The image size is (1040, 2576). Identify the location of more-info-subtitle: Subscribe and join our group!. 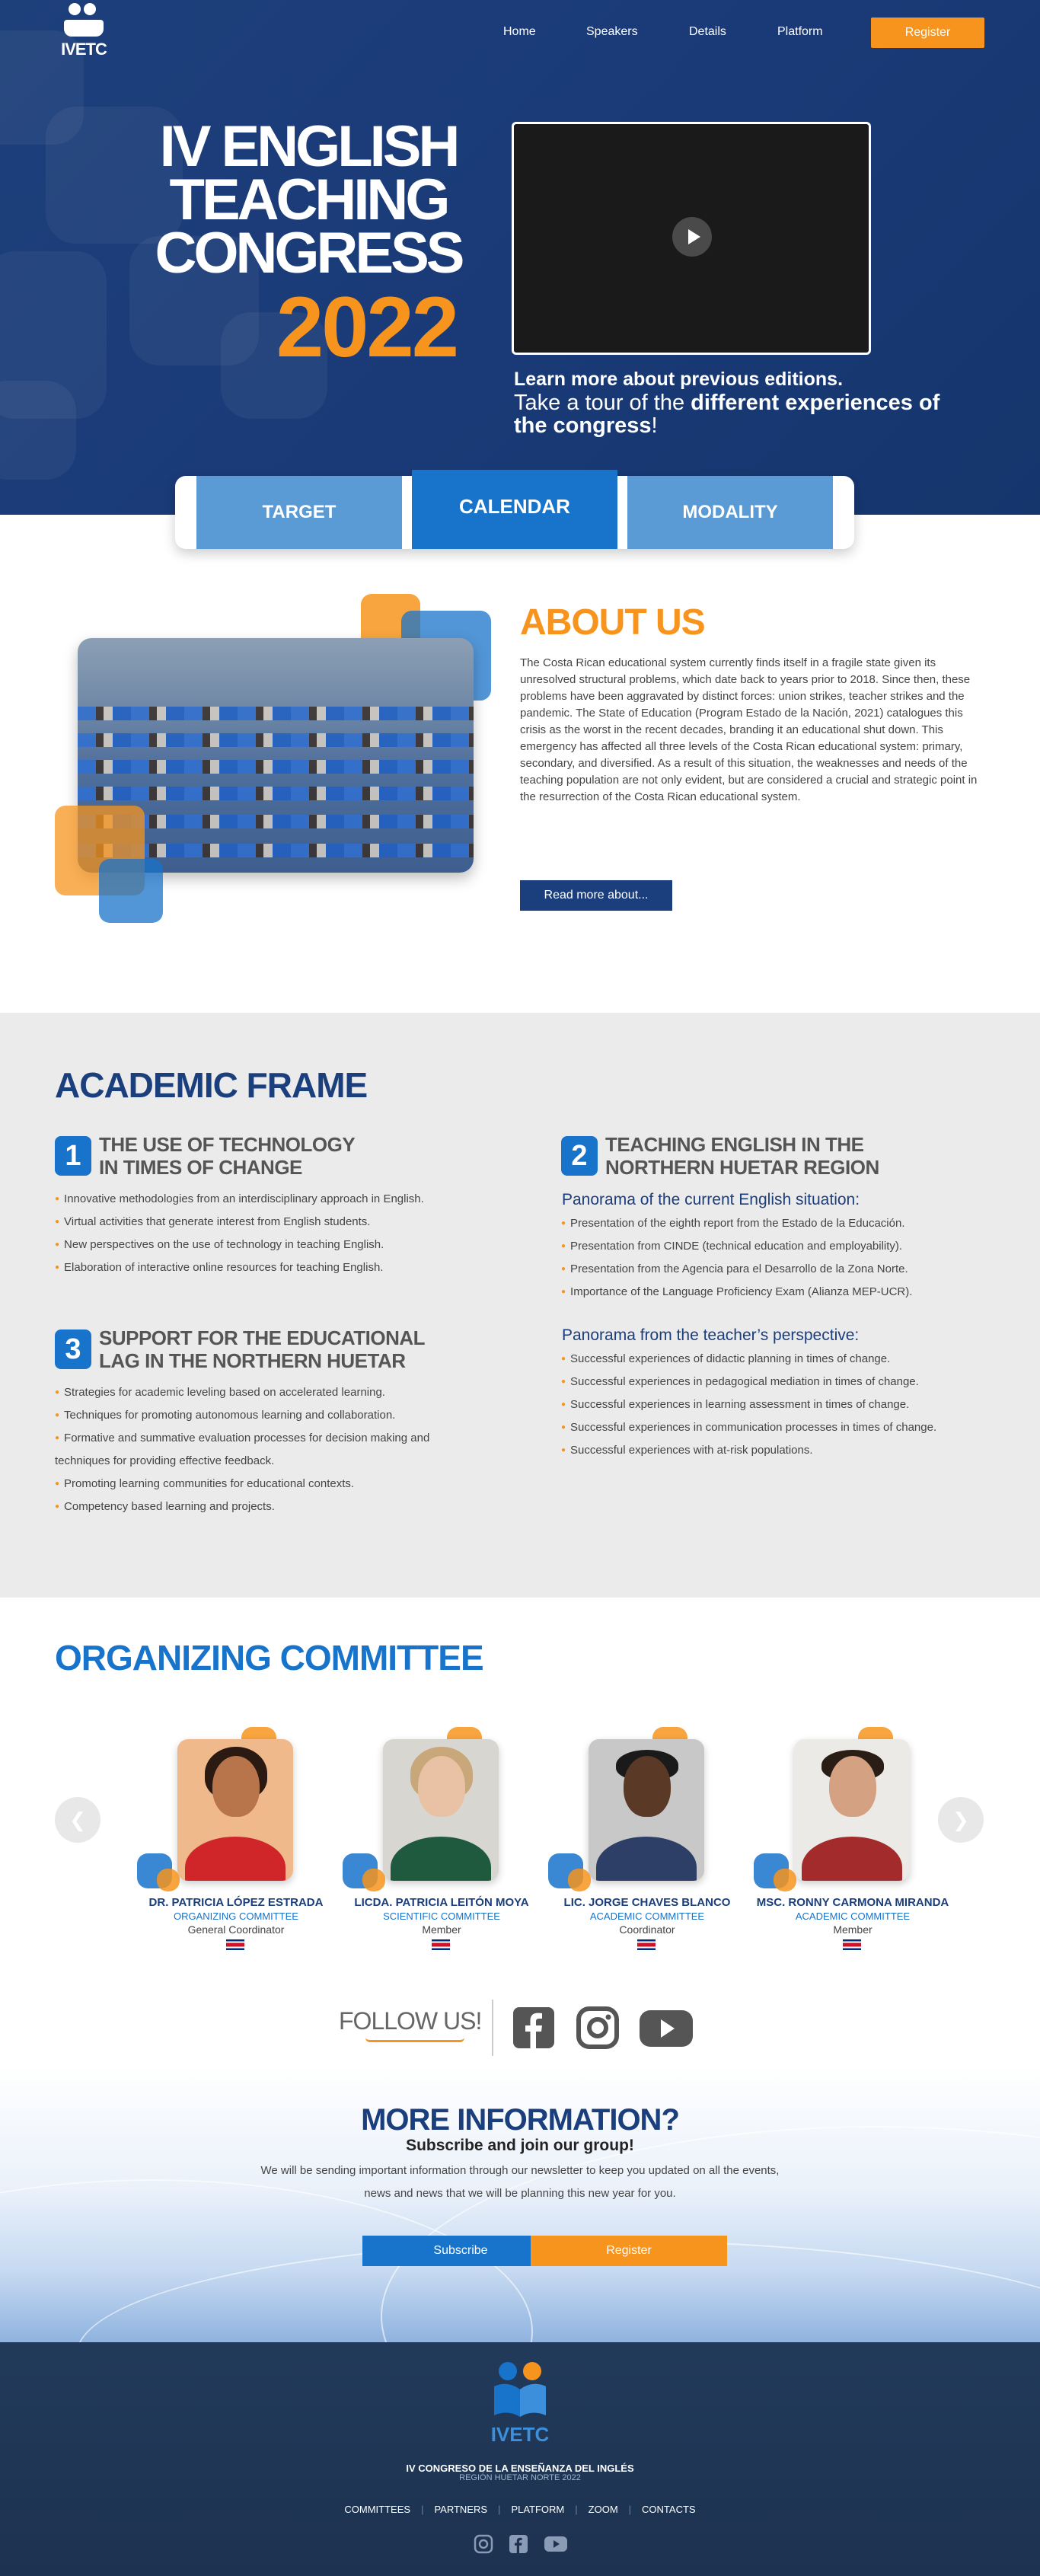
(520, 2145).